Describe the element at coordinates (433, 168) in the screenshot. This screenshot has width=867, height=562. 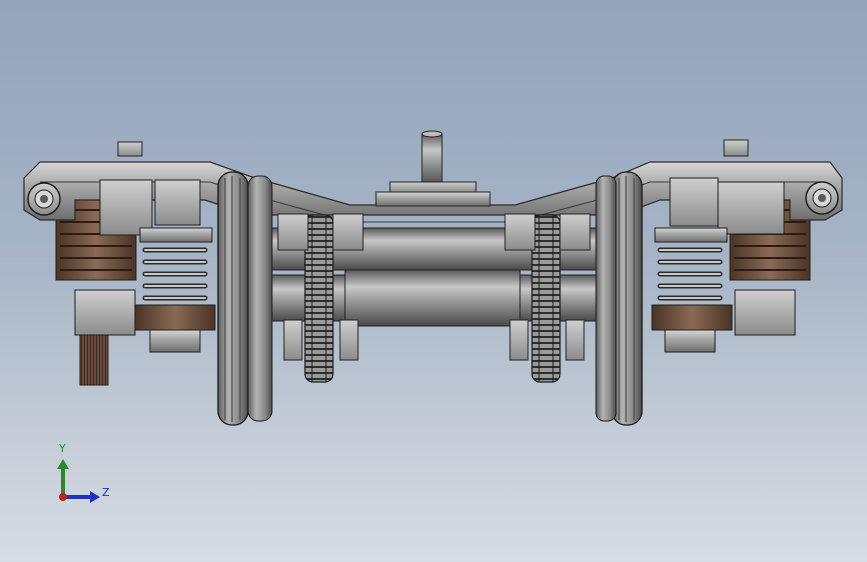
I see `center-pivot` at that location.